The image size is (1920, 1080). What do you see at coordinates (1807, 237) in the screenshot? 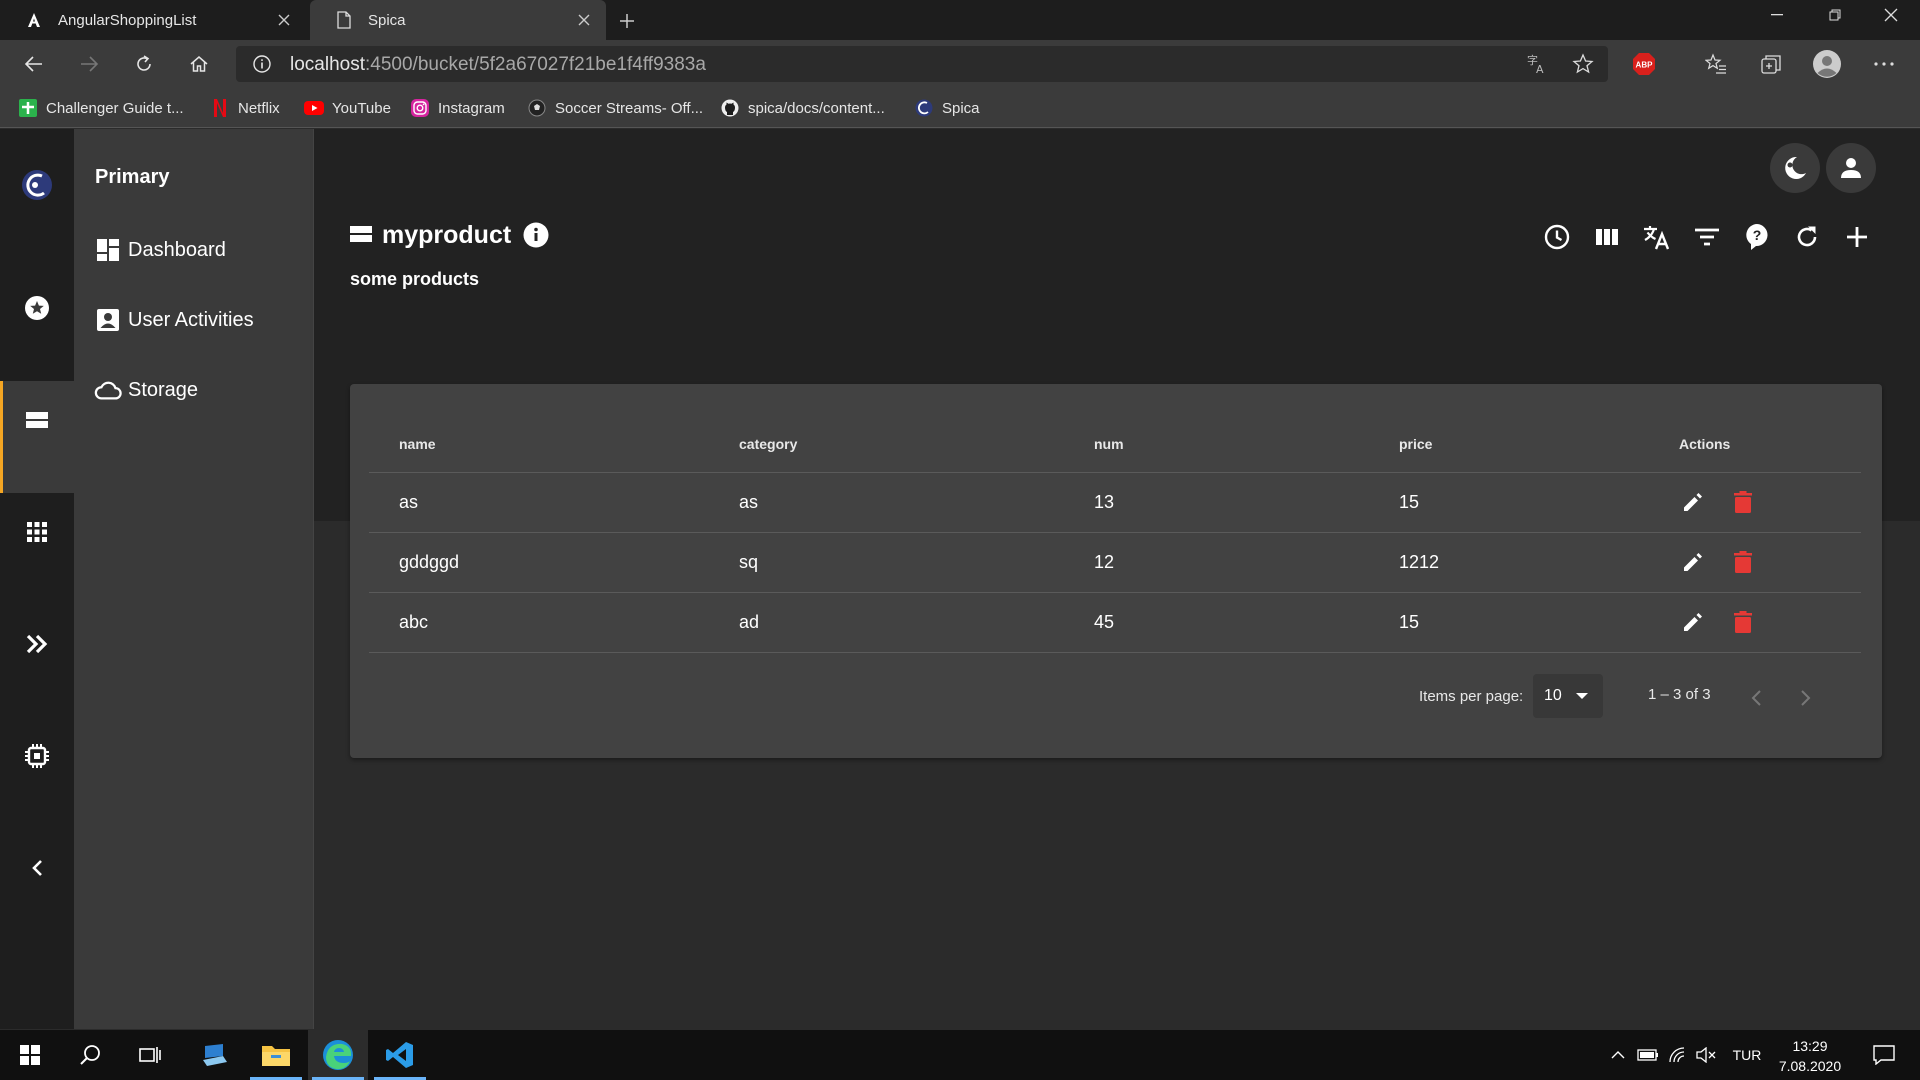
I see `refresh-icon` at bounding box center [1807, 237].